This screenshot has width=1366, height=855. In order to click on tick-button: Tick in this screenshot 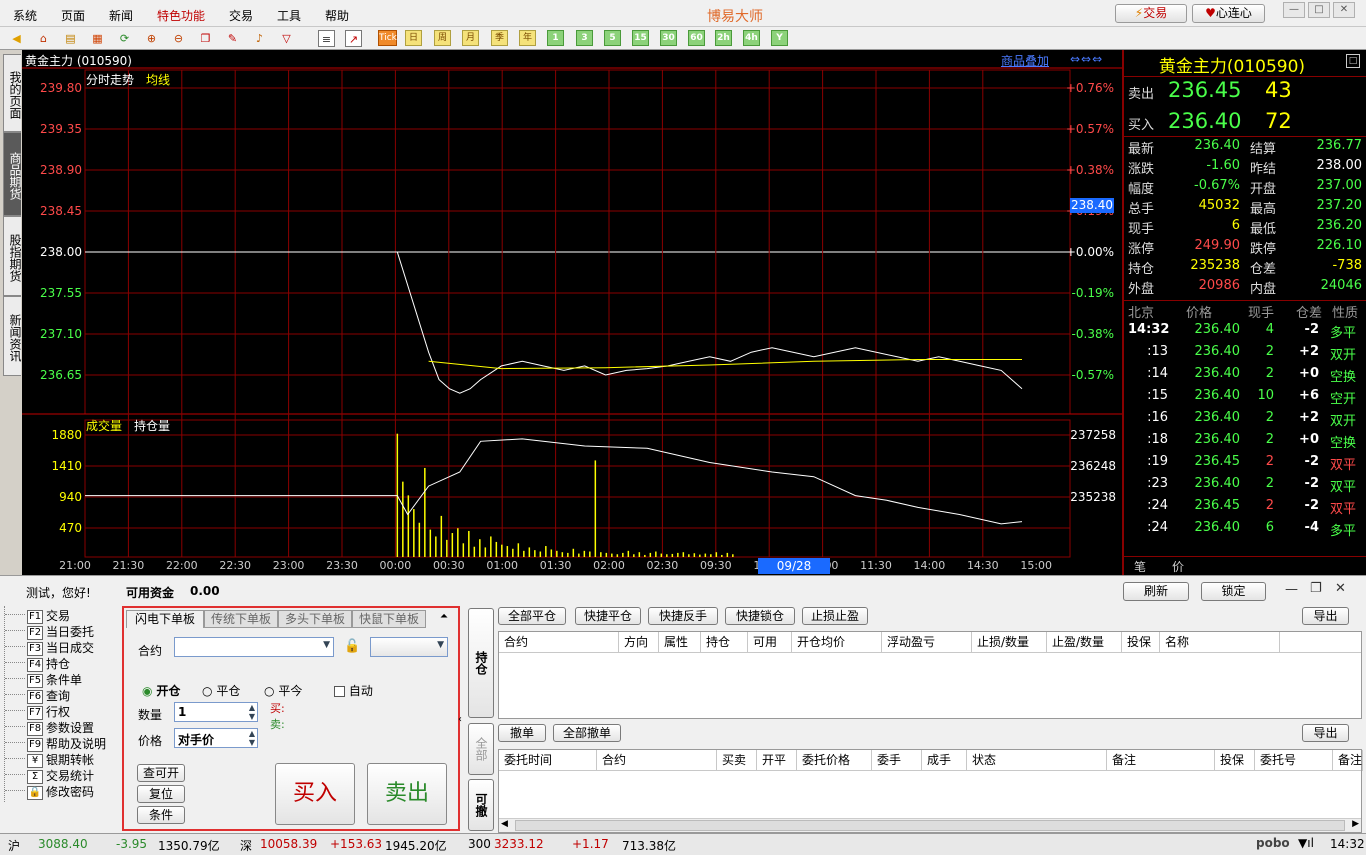, I will do `click(387, 38)`.